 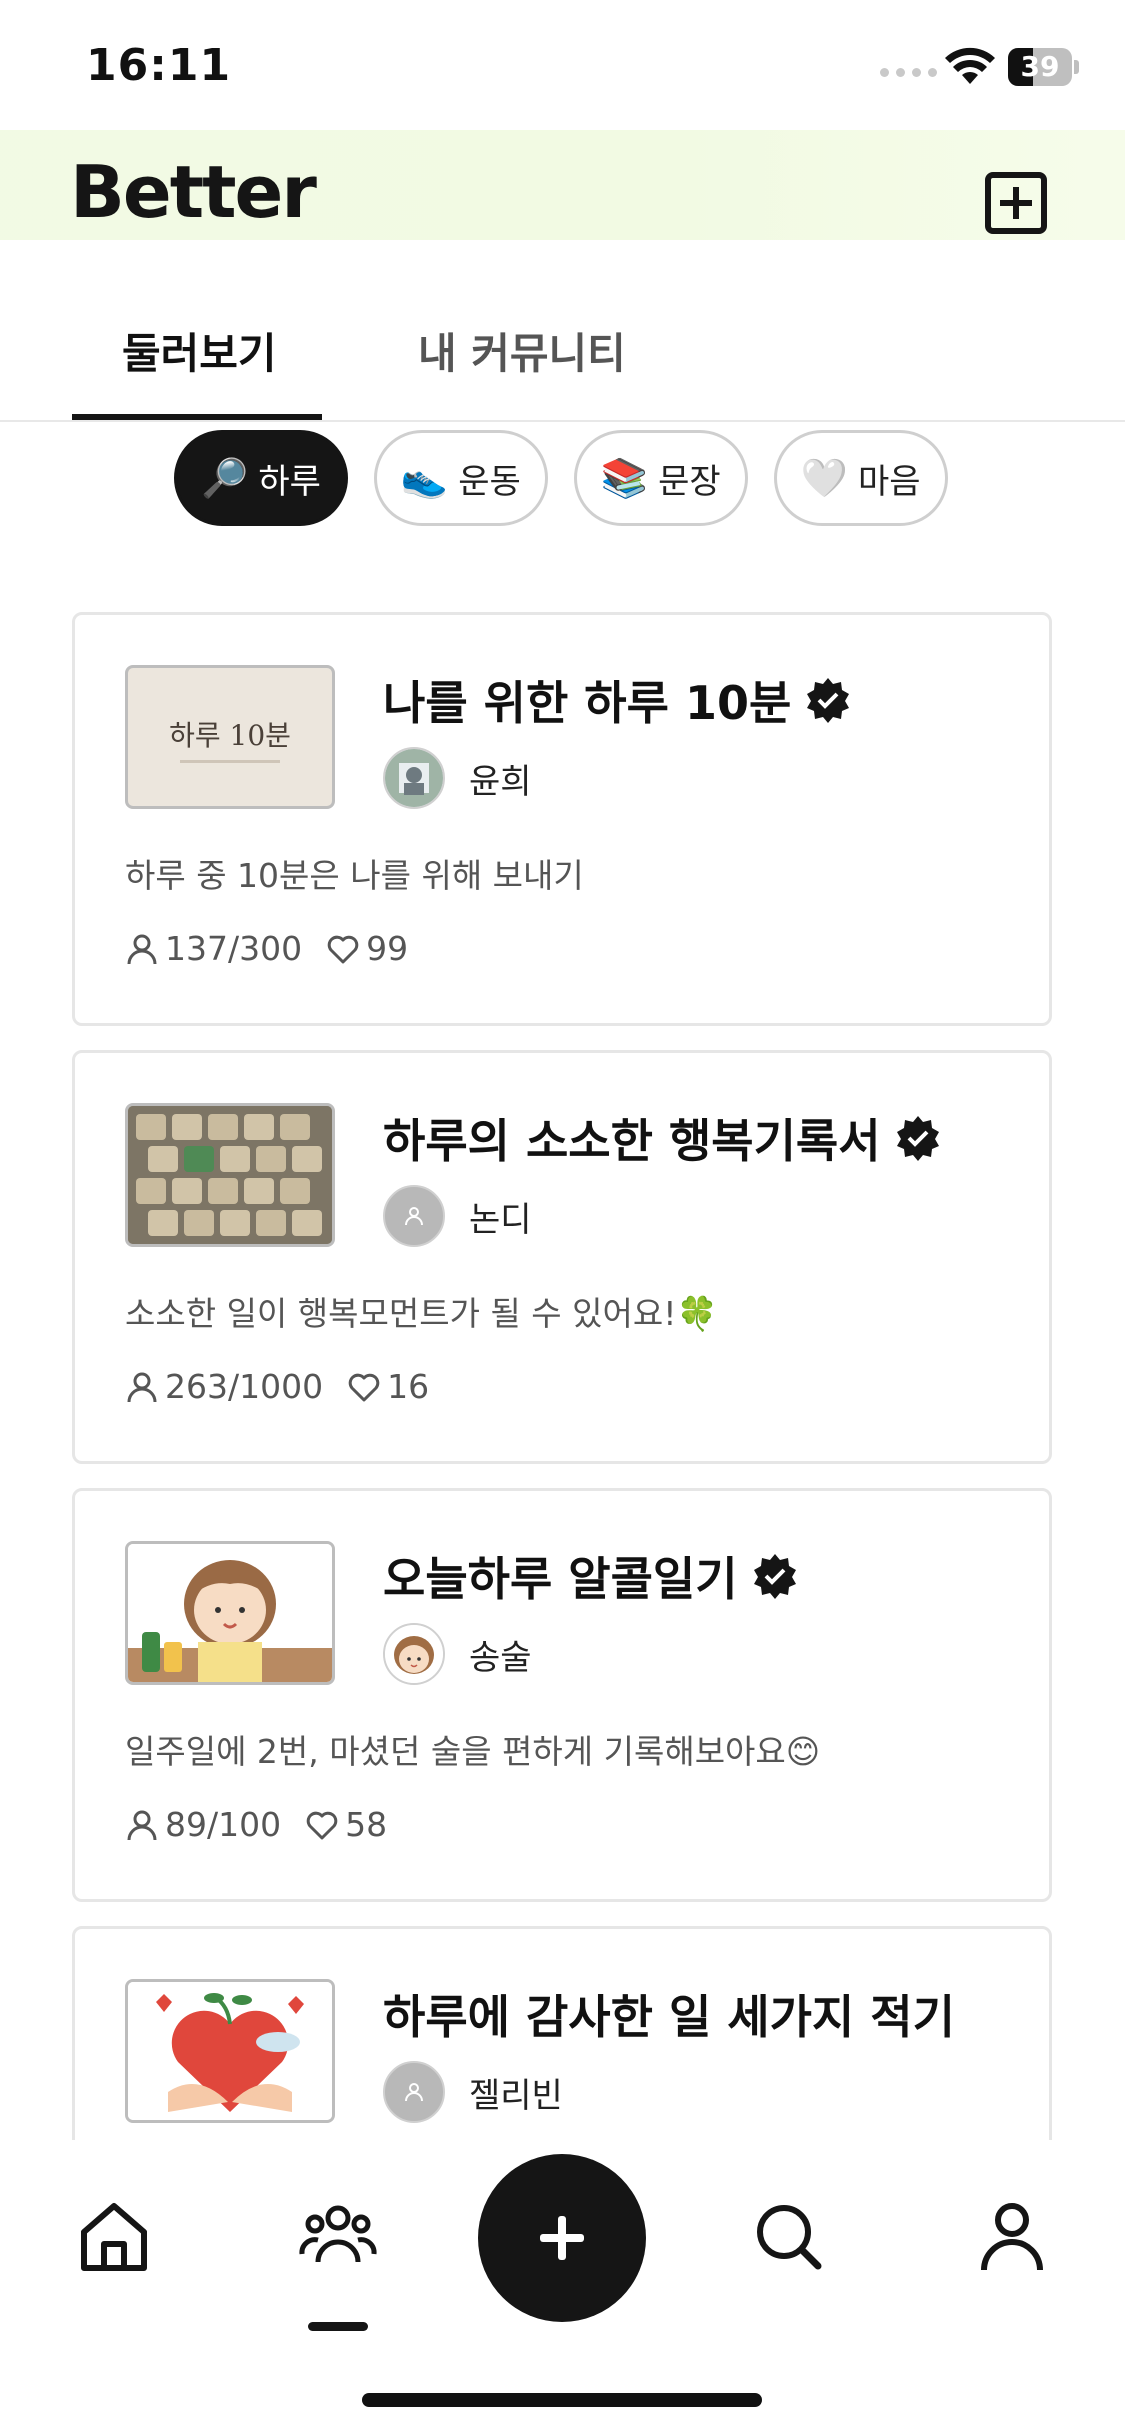 I want to click on chip-exercise: 👟 운동, so click(x=460, y=478).